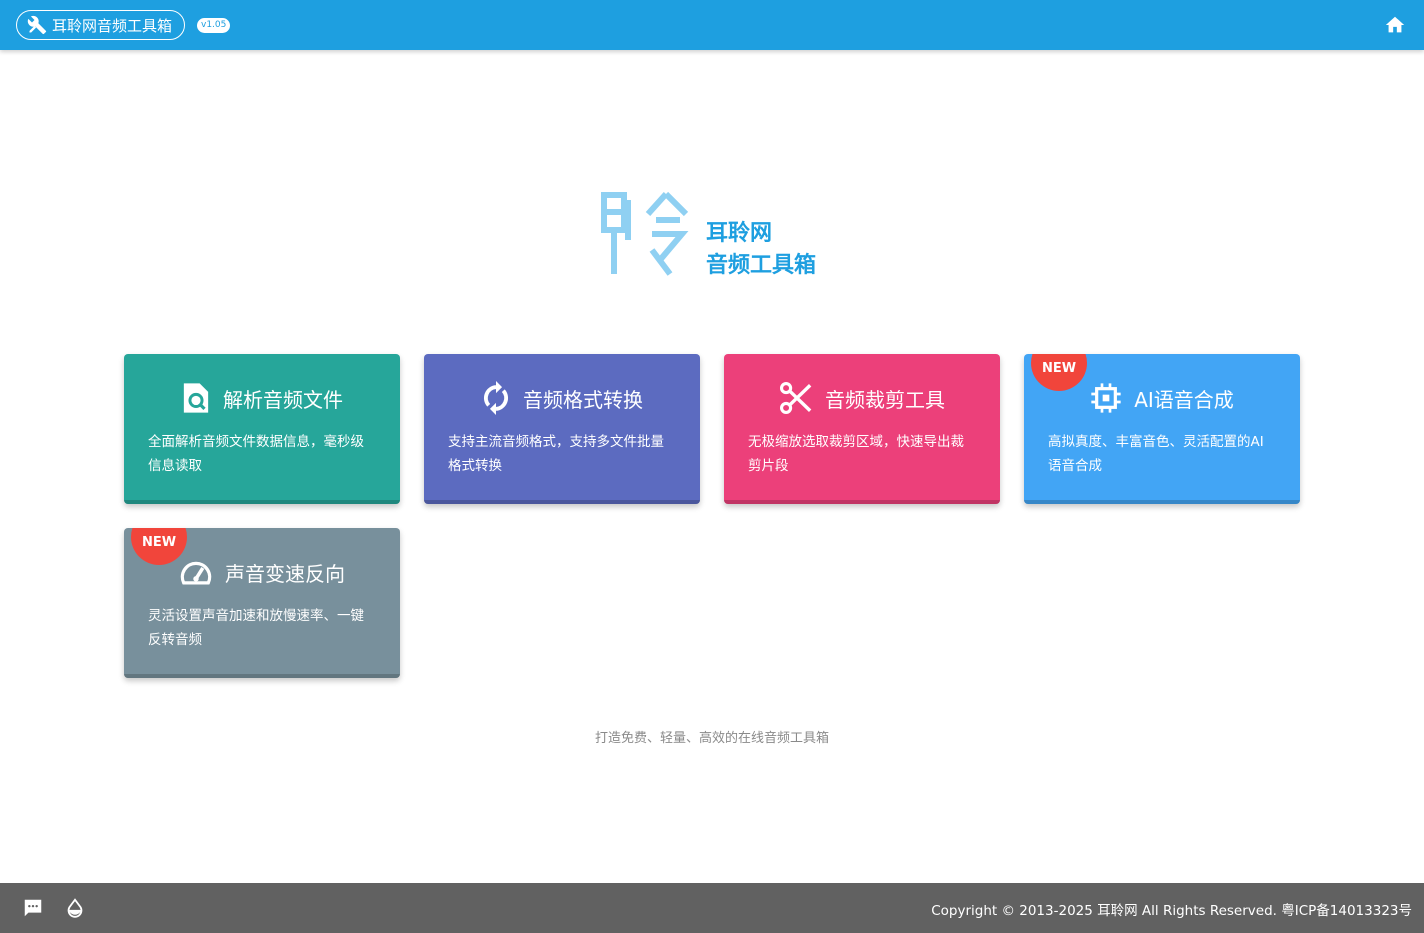 This screenshot has width=1424, height=933. I want to click on top-bar: 耳聆网音频工具箱 v1.05, so click(712, 25).